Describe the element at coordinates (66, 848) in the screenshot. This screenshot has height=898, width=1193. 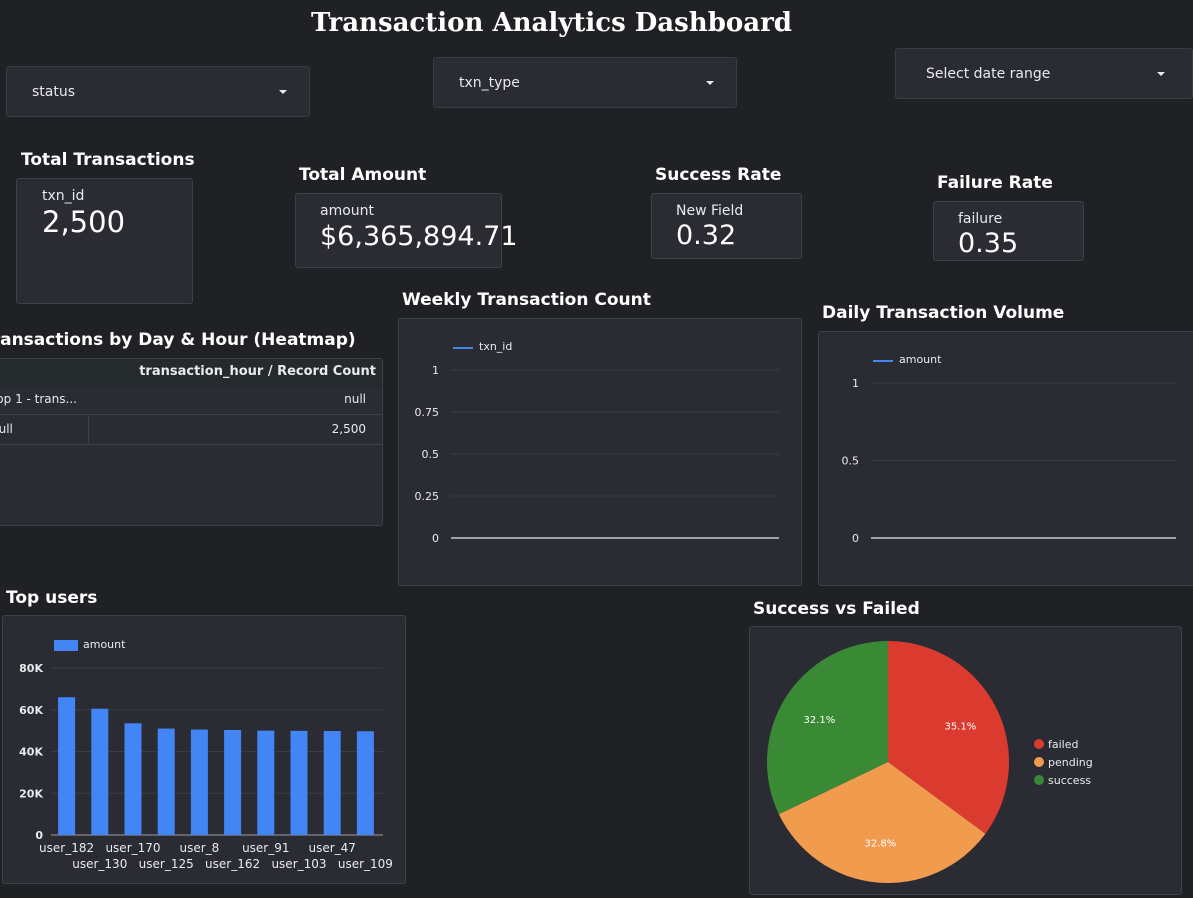
I see `x-tick-label: user_182` at that location.